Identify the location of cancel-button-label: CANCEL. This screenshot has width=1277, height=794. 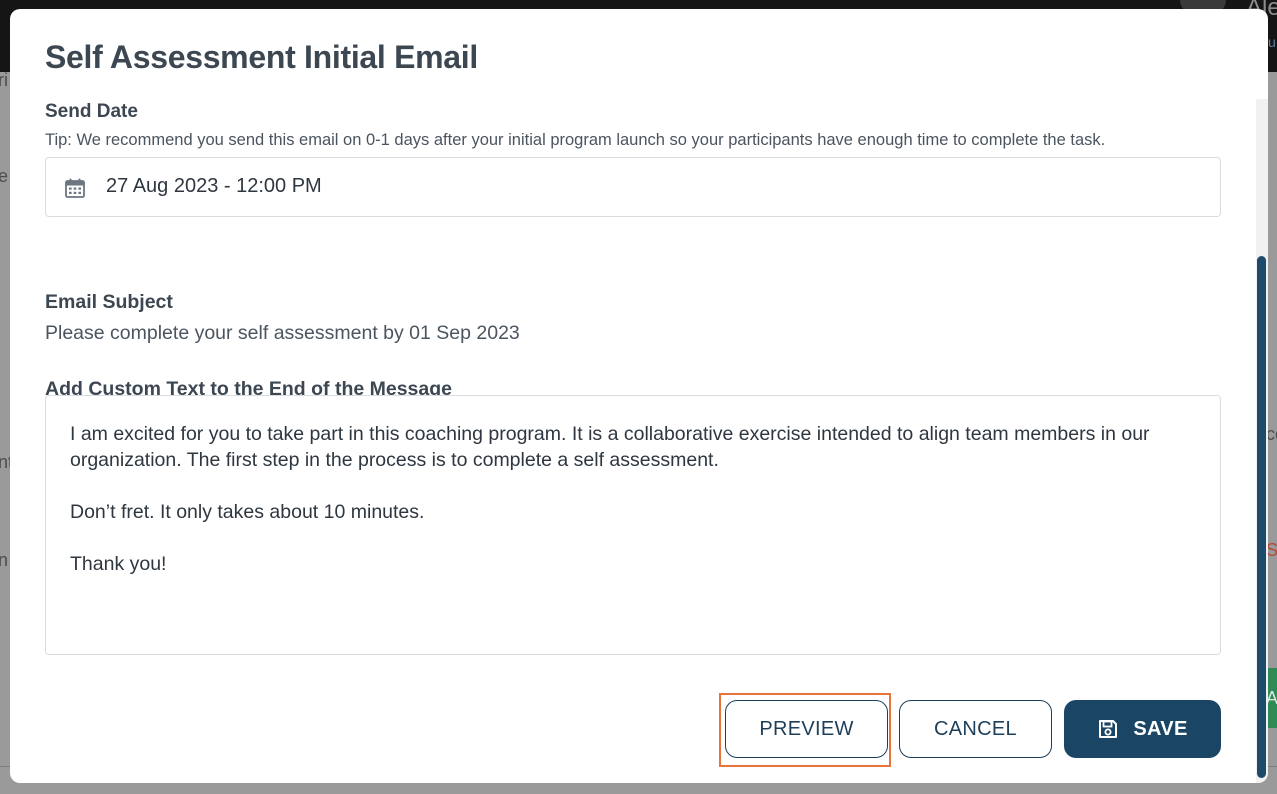
(975, 728).